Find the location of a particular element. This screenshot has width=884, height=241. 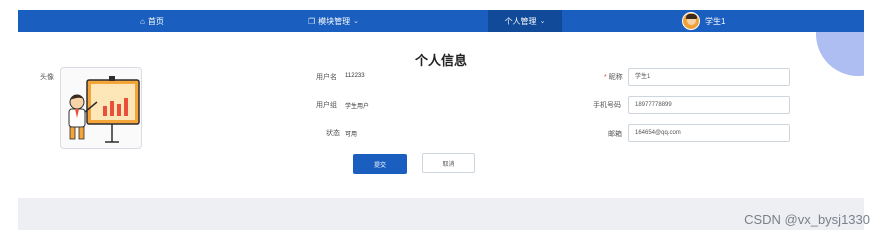

email-label: 邮箱 is located at coordinates (615, 134).